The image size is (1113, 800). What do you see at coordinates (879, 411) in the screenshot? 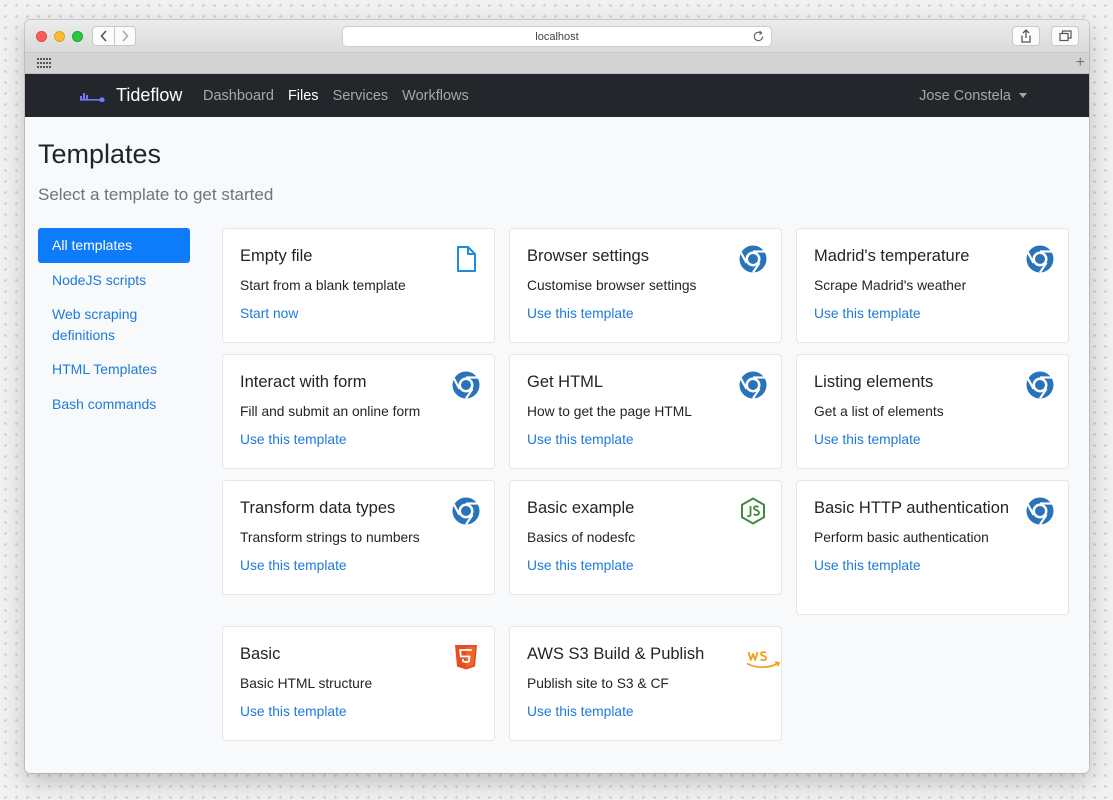
I see `card-description: Get a list of elements` at bounding box center [879, 411].